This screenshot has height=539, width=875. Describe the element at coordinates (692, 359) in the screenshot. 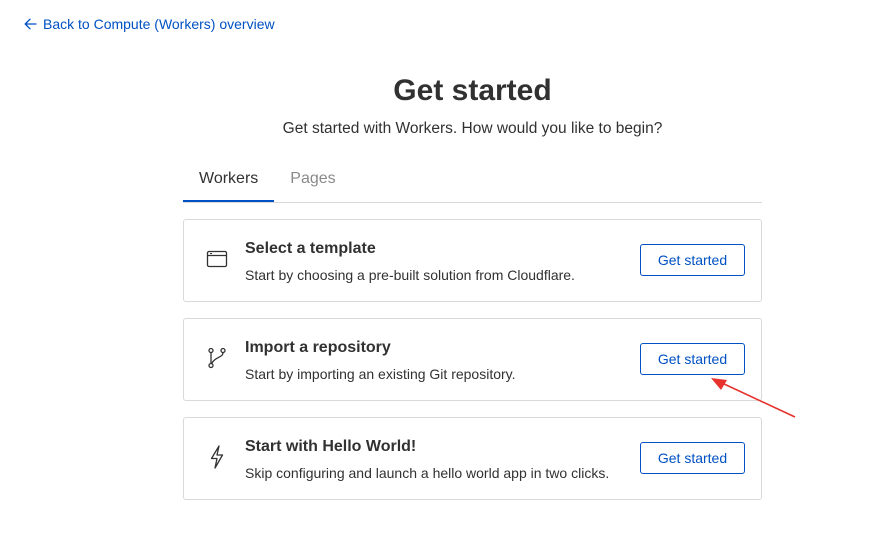

I see `import-repository-get-started-button: Get started` at that location.